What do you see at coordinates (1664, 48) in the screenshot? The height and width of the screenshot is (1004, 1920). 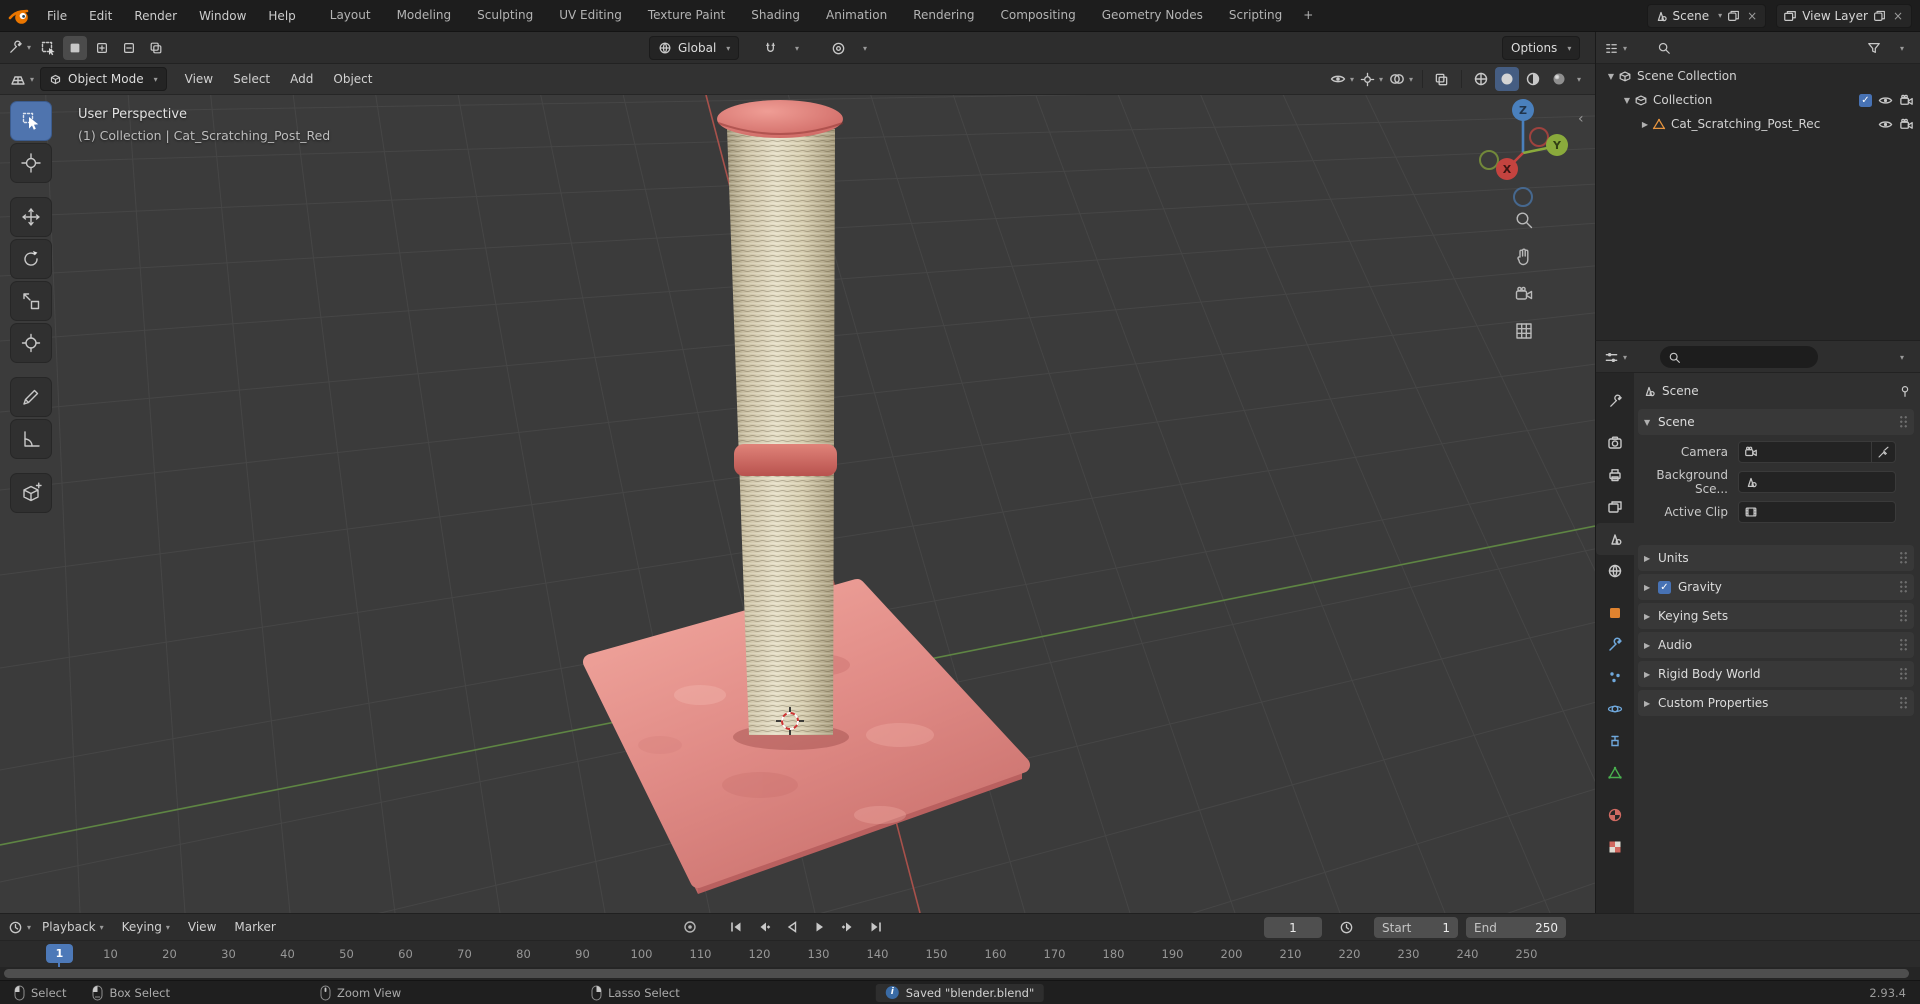 I see `outliner-search-button` at bounding box center [1664, 48].